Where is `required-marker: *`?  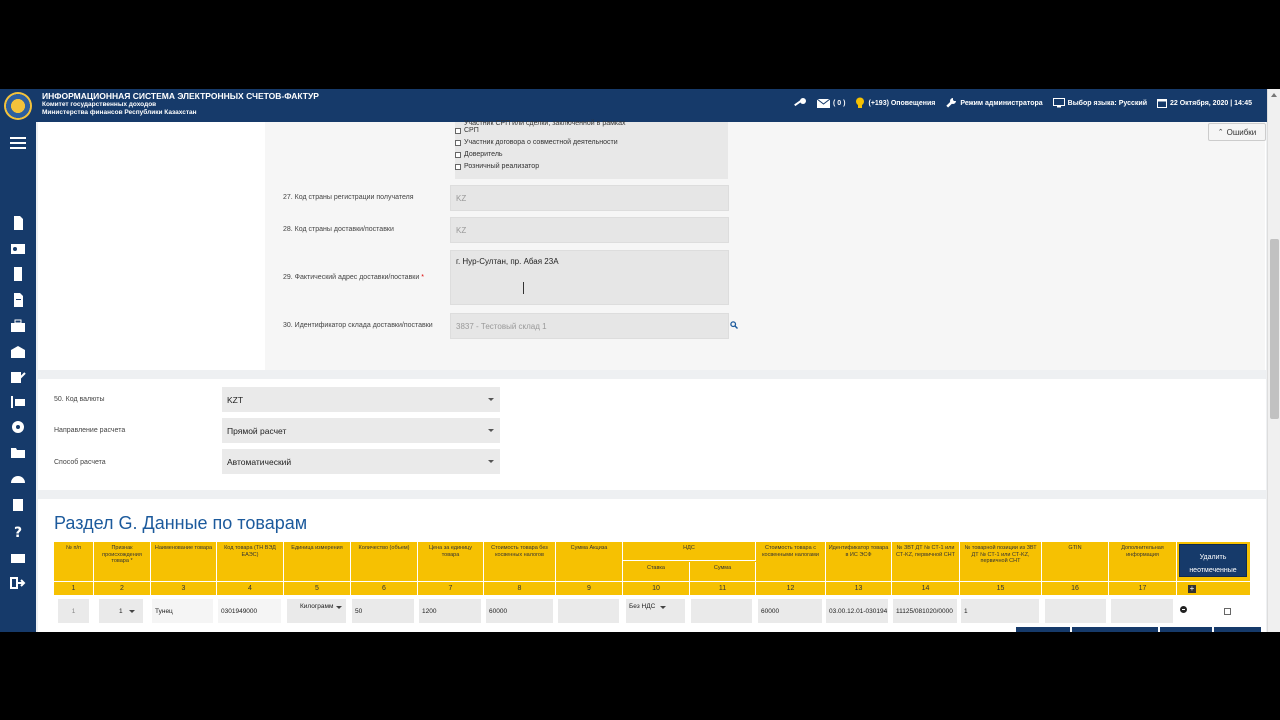
required-marker: * is located at coordinates (422, 277).